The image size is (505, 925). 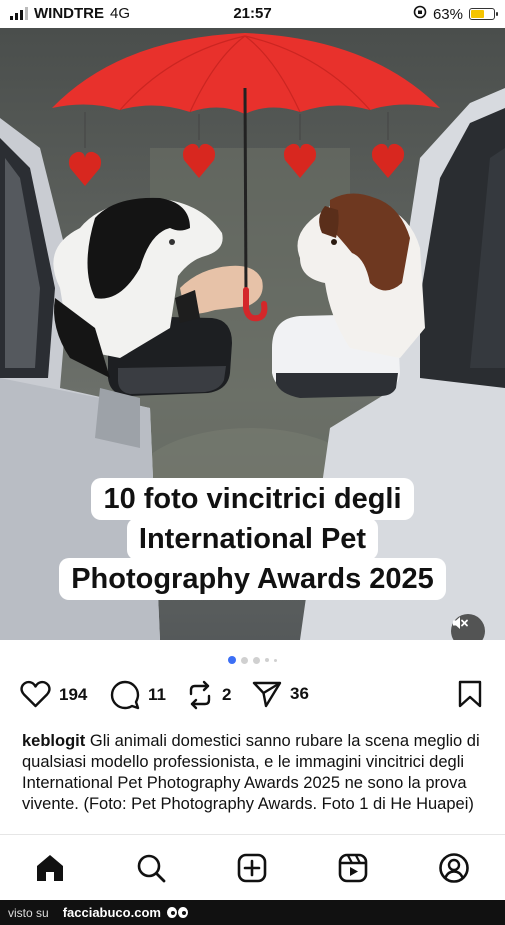 I want to click on nav-search, so click(x=151, y=868).